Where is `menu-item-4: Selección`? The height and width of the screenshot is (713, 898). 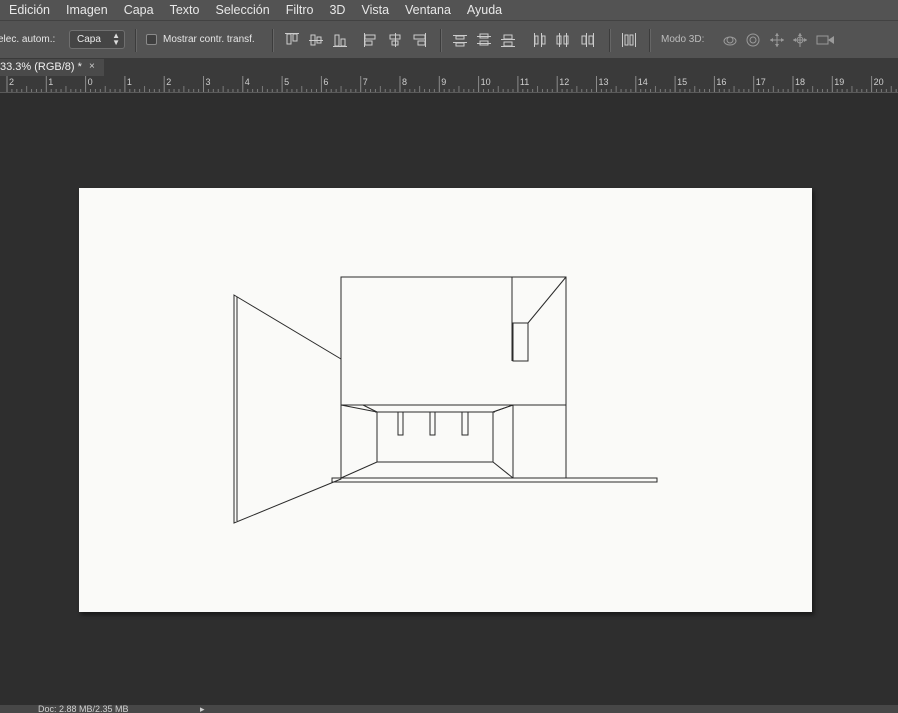
menu-item-4: Selección is located at coordinates (242, 10).